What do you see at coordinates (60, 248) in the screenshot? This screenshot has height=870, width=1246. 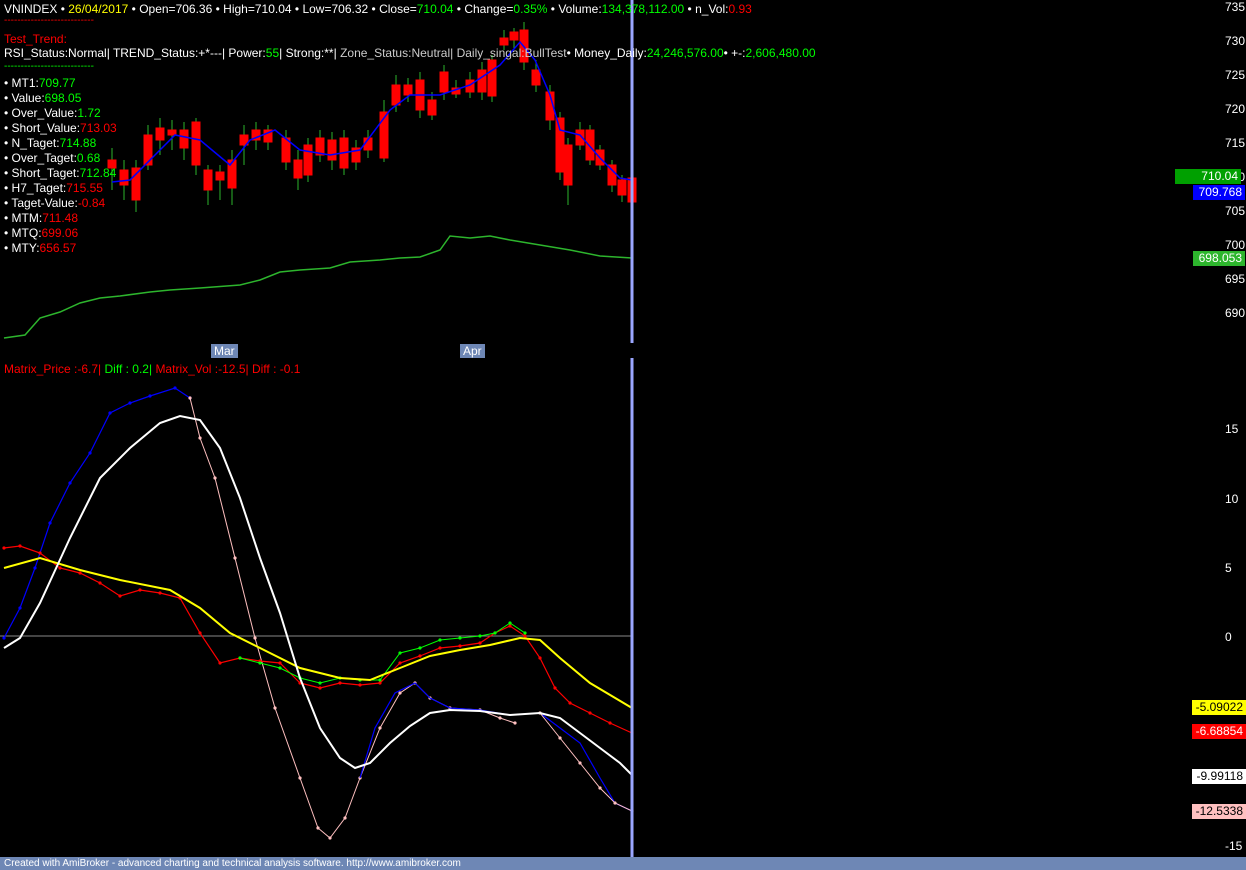 I see `metric-row: • MTY:656.57` at bounding box center [60, 248].